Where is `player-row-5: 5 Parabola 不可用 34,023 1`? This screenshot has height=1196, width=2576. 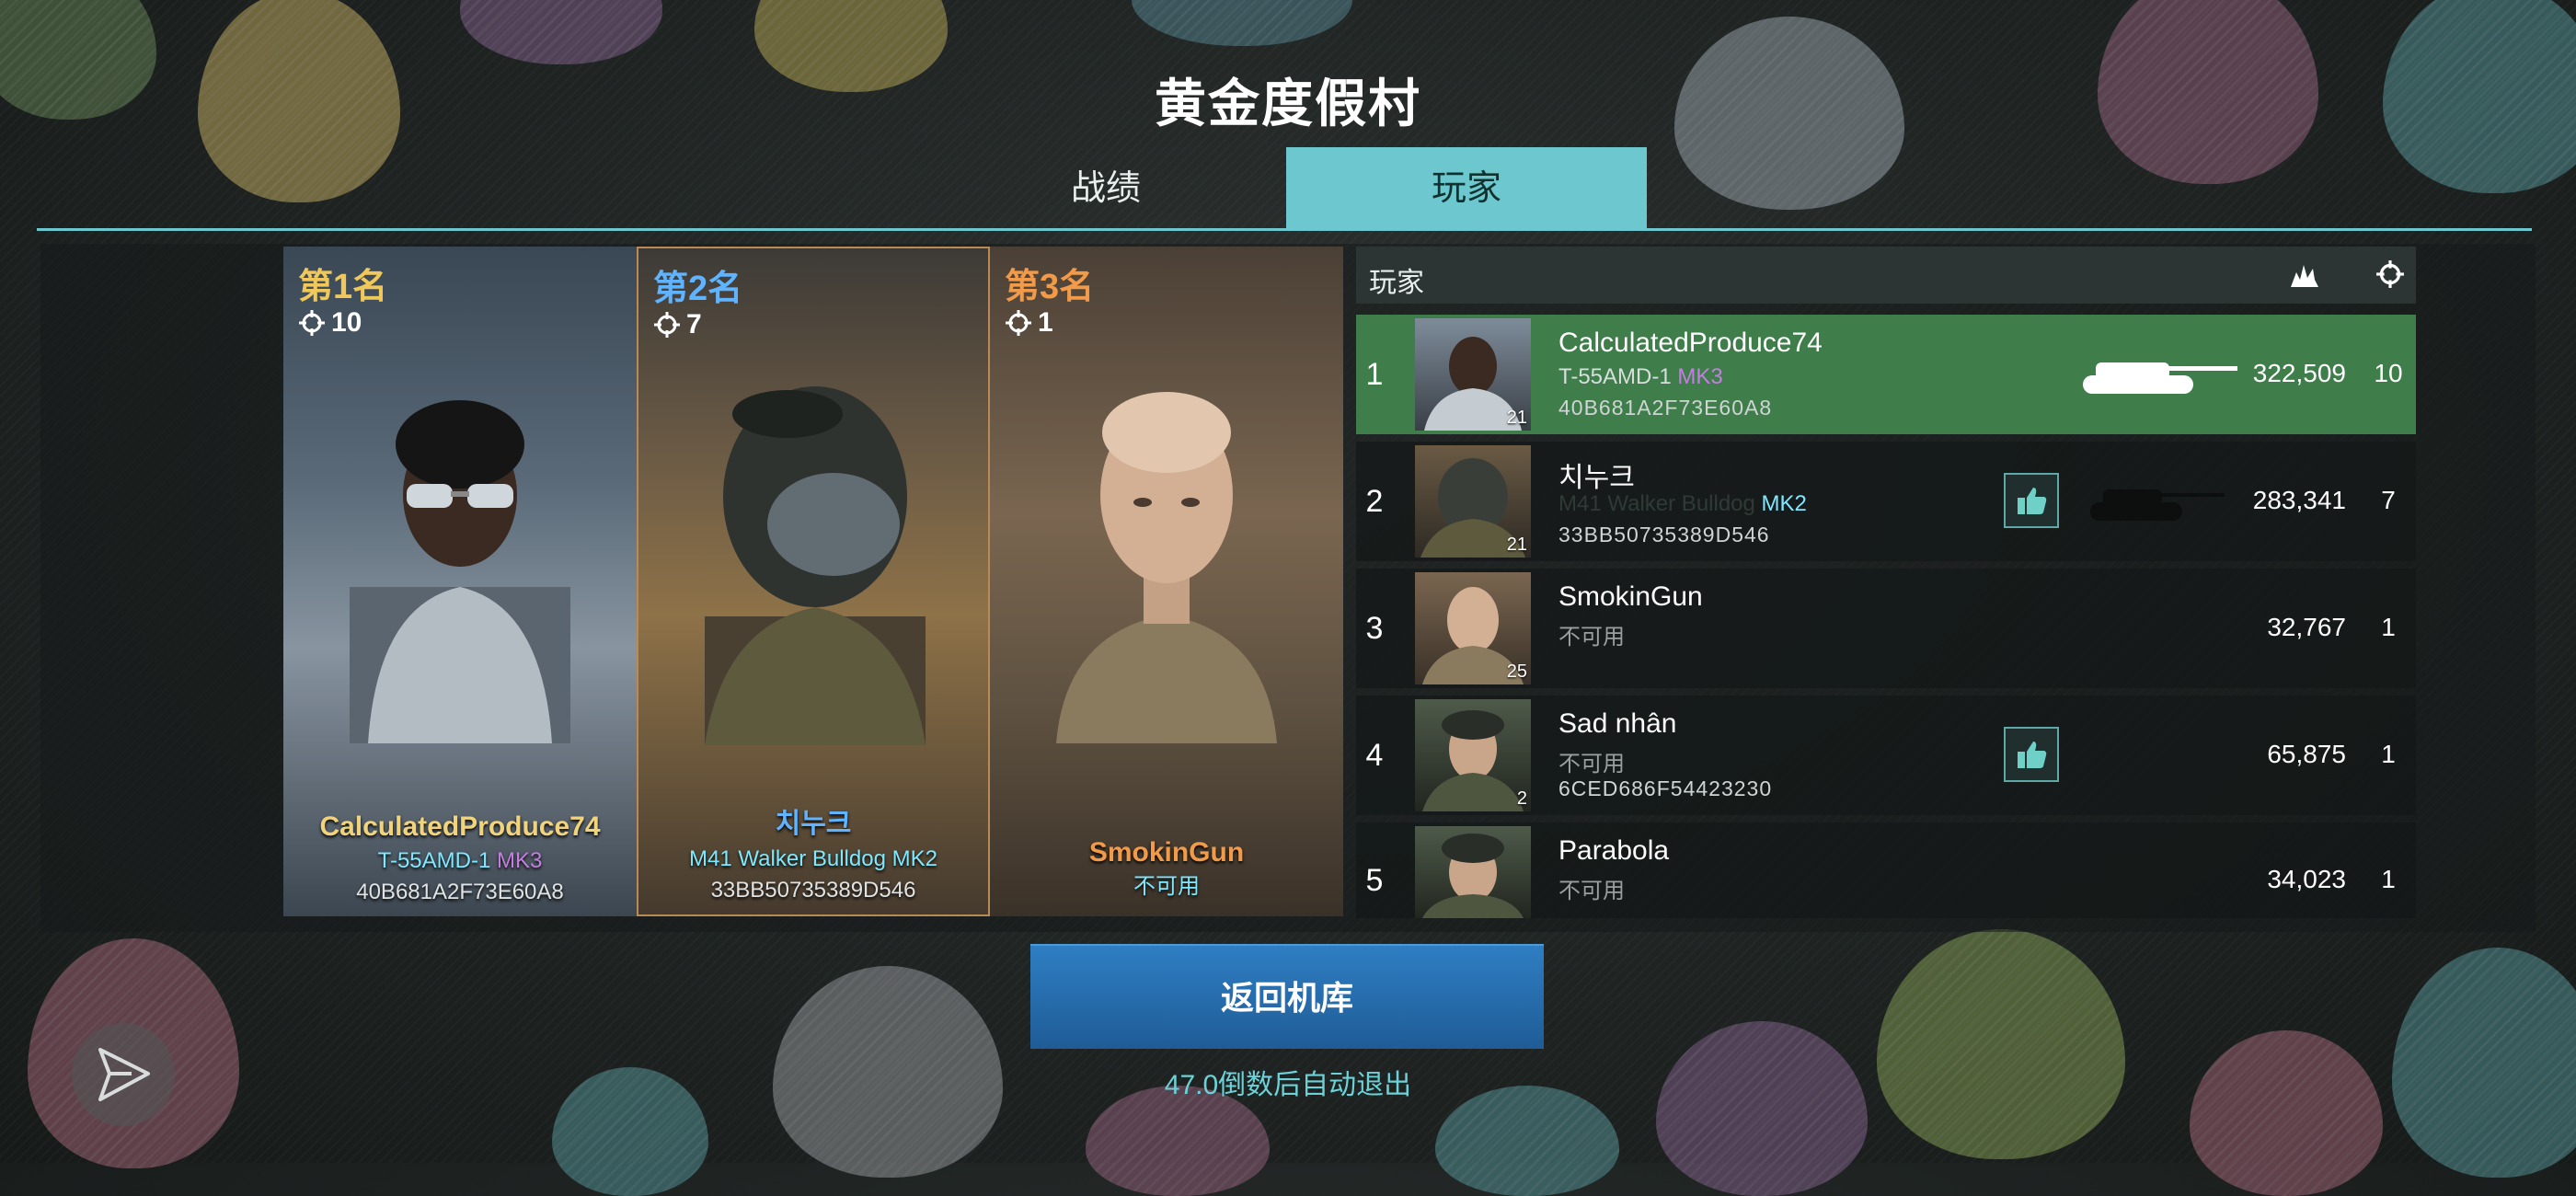 player-row-5: 5 Parabola 不可用 34,023 1 is located at coordinates (1886, 870).